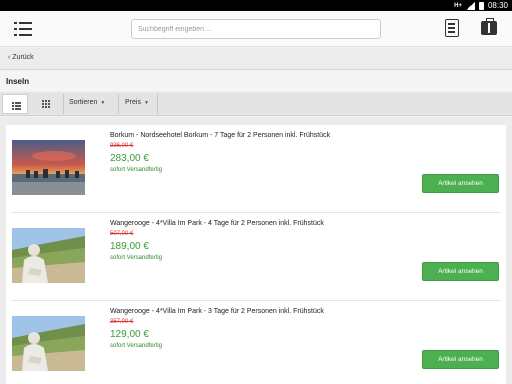  I want to click on search-input, so click(256, 29).